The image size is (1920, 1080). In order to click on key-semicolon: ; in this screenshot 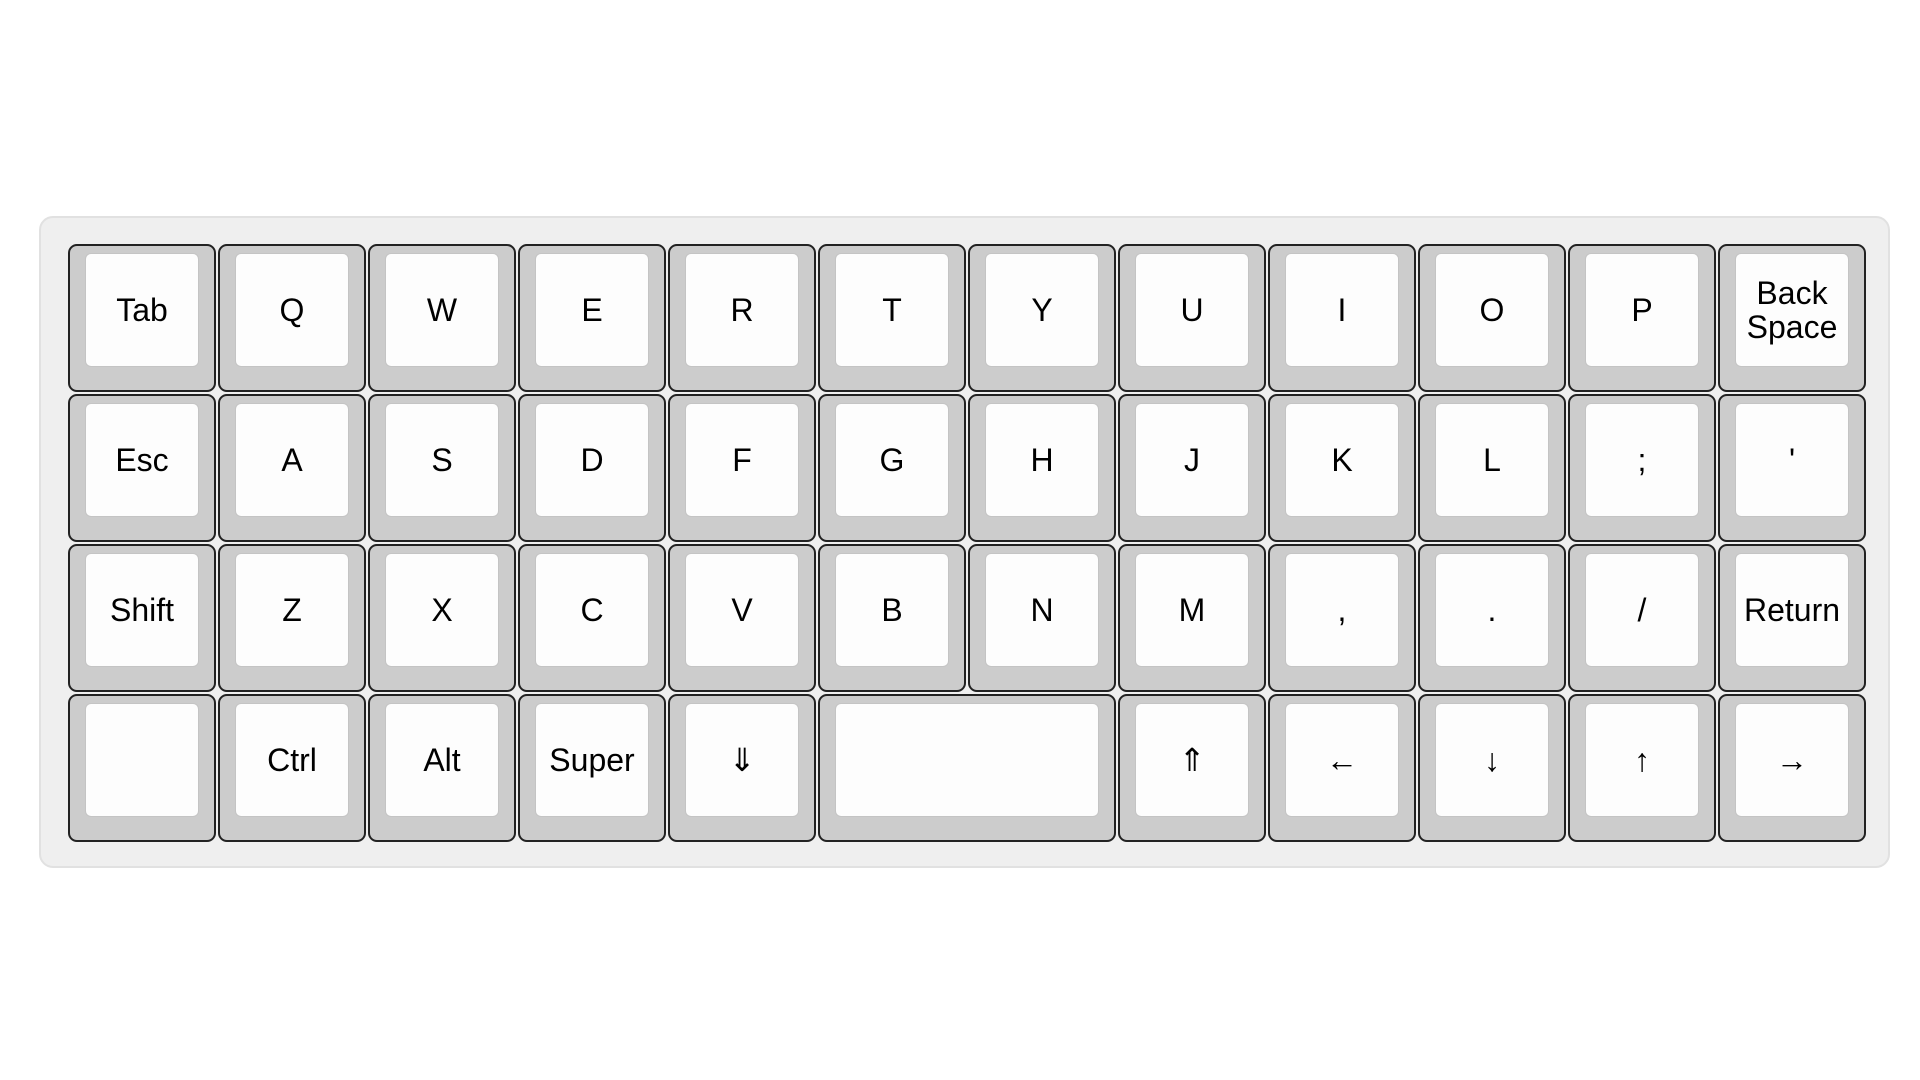, I will do `click(1642, 468)`.